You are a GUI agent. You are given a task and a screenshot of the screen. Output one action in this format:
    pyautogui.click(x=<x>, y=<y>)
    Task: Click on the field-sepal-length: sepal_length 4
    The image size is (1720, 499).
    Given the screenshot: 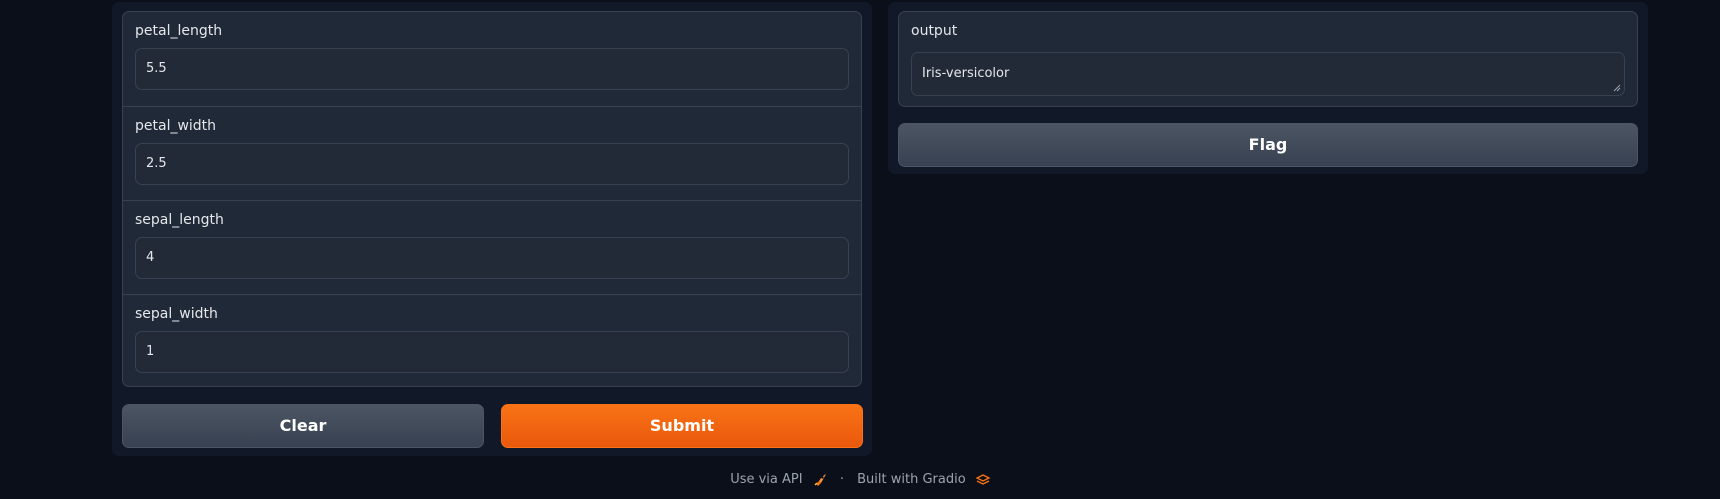 What is the action you would take?
    pyautogui.click(x=492, y=247)
    